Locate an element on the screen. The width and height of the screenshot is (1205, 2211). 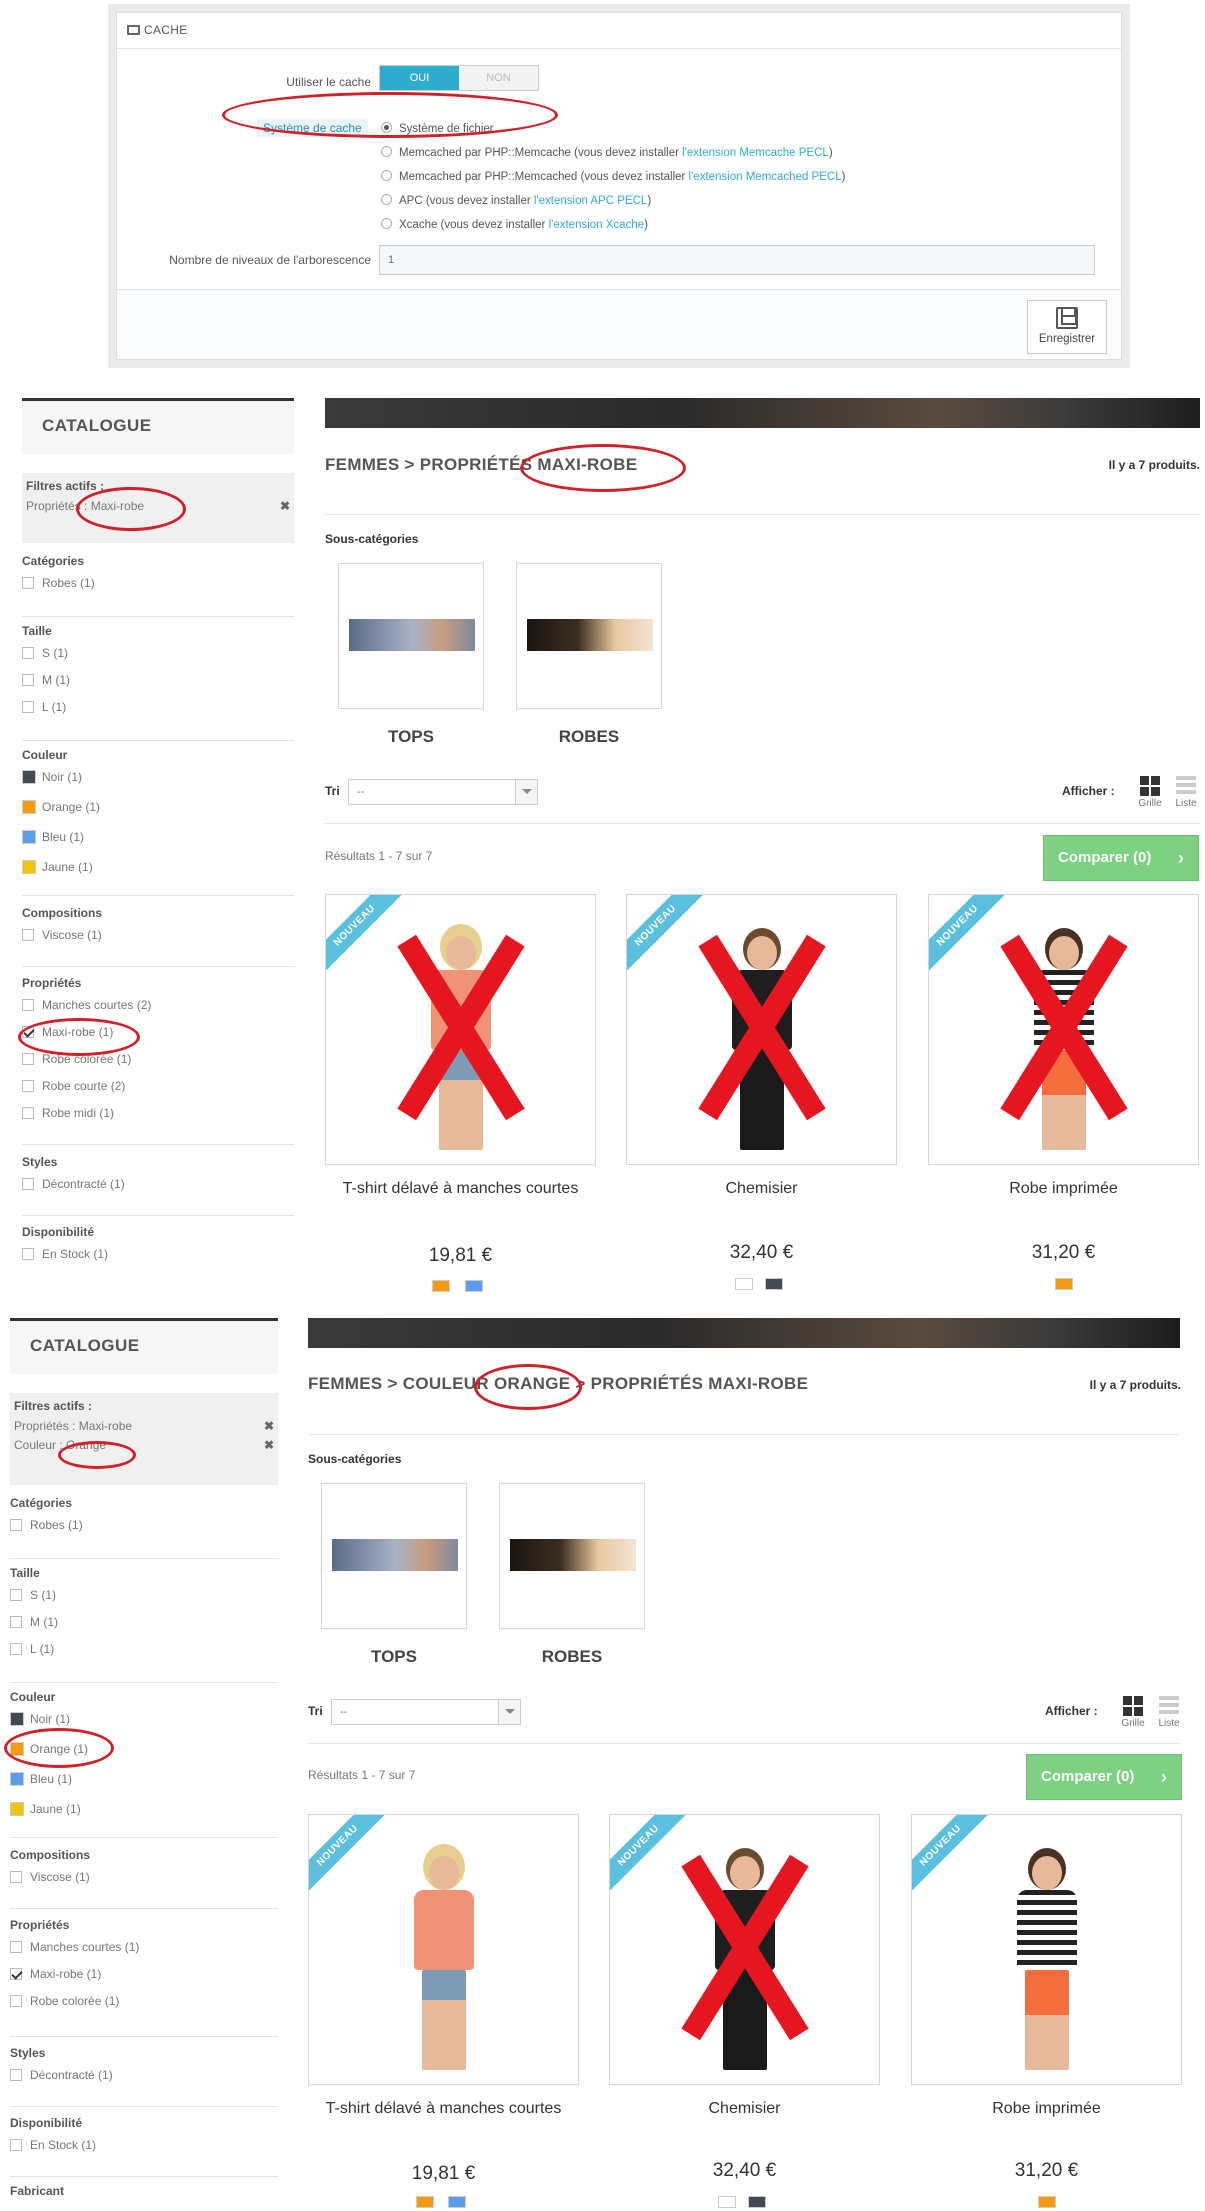
filter-option: Robe courte (2) is located at coordinates (86, 1087).